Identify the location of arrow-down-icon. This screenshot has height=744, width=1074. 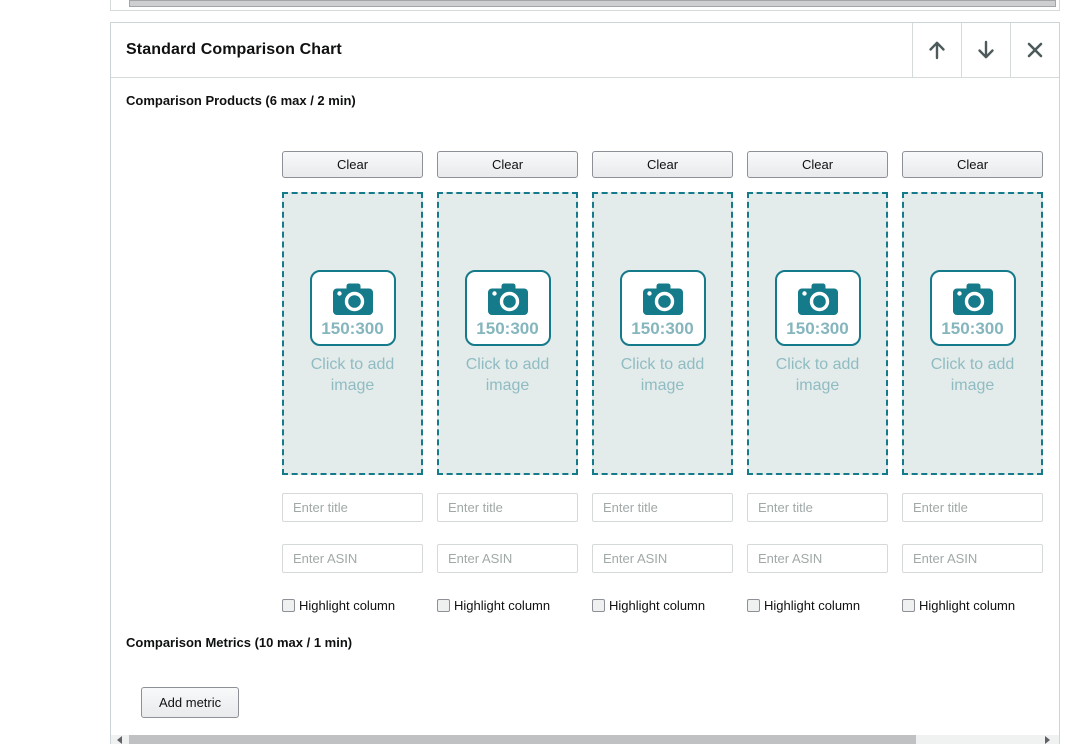
(986, 49).